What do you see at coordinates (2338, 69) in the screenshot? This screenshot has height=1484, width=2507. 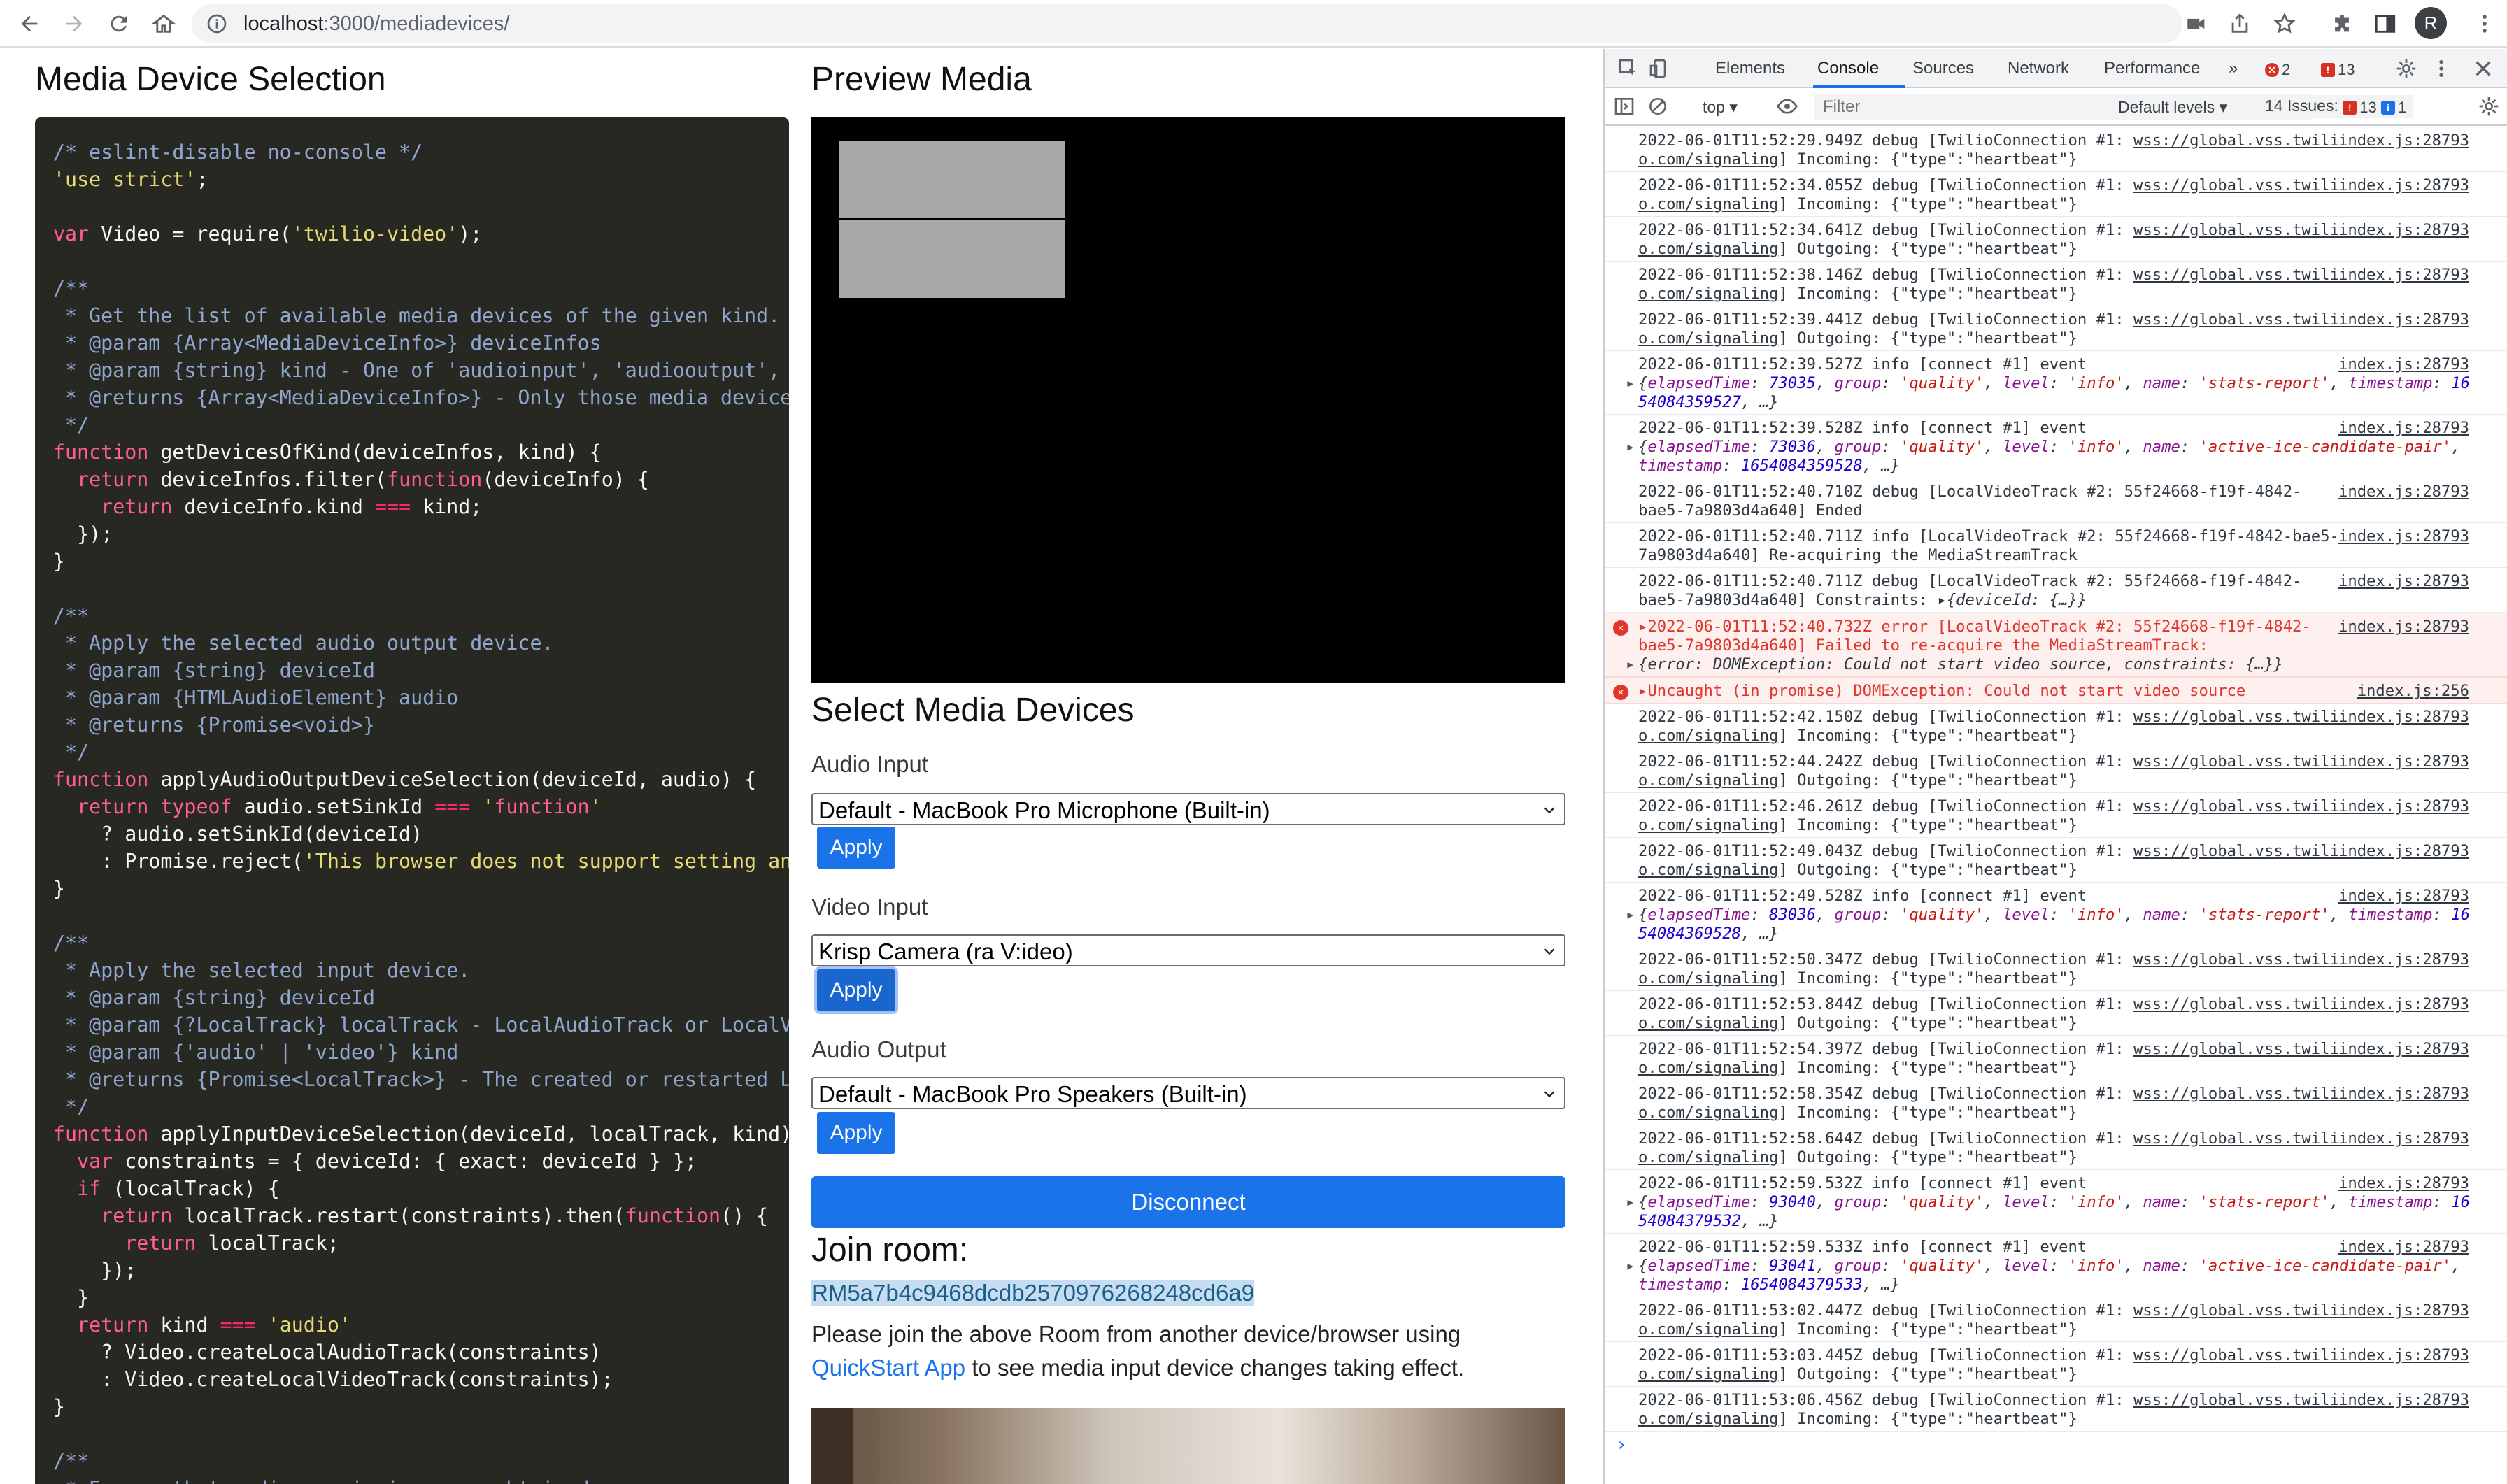 I see `warning-counter: ! 13` at bounding box center [2338, 69].